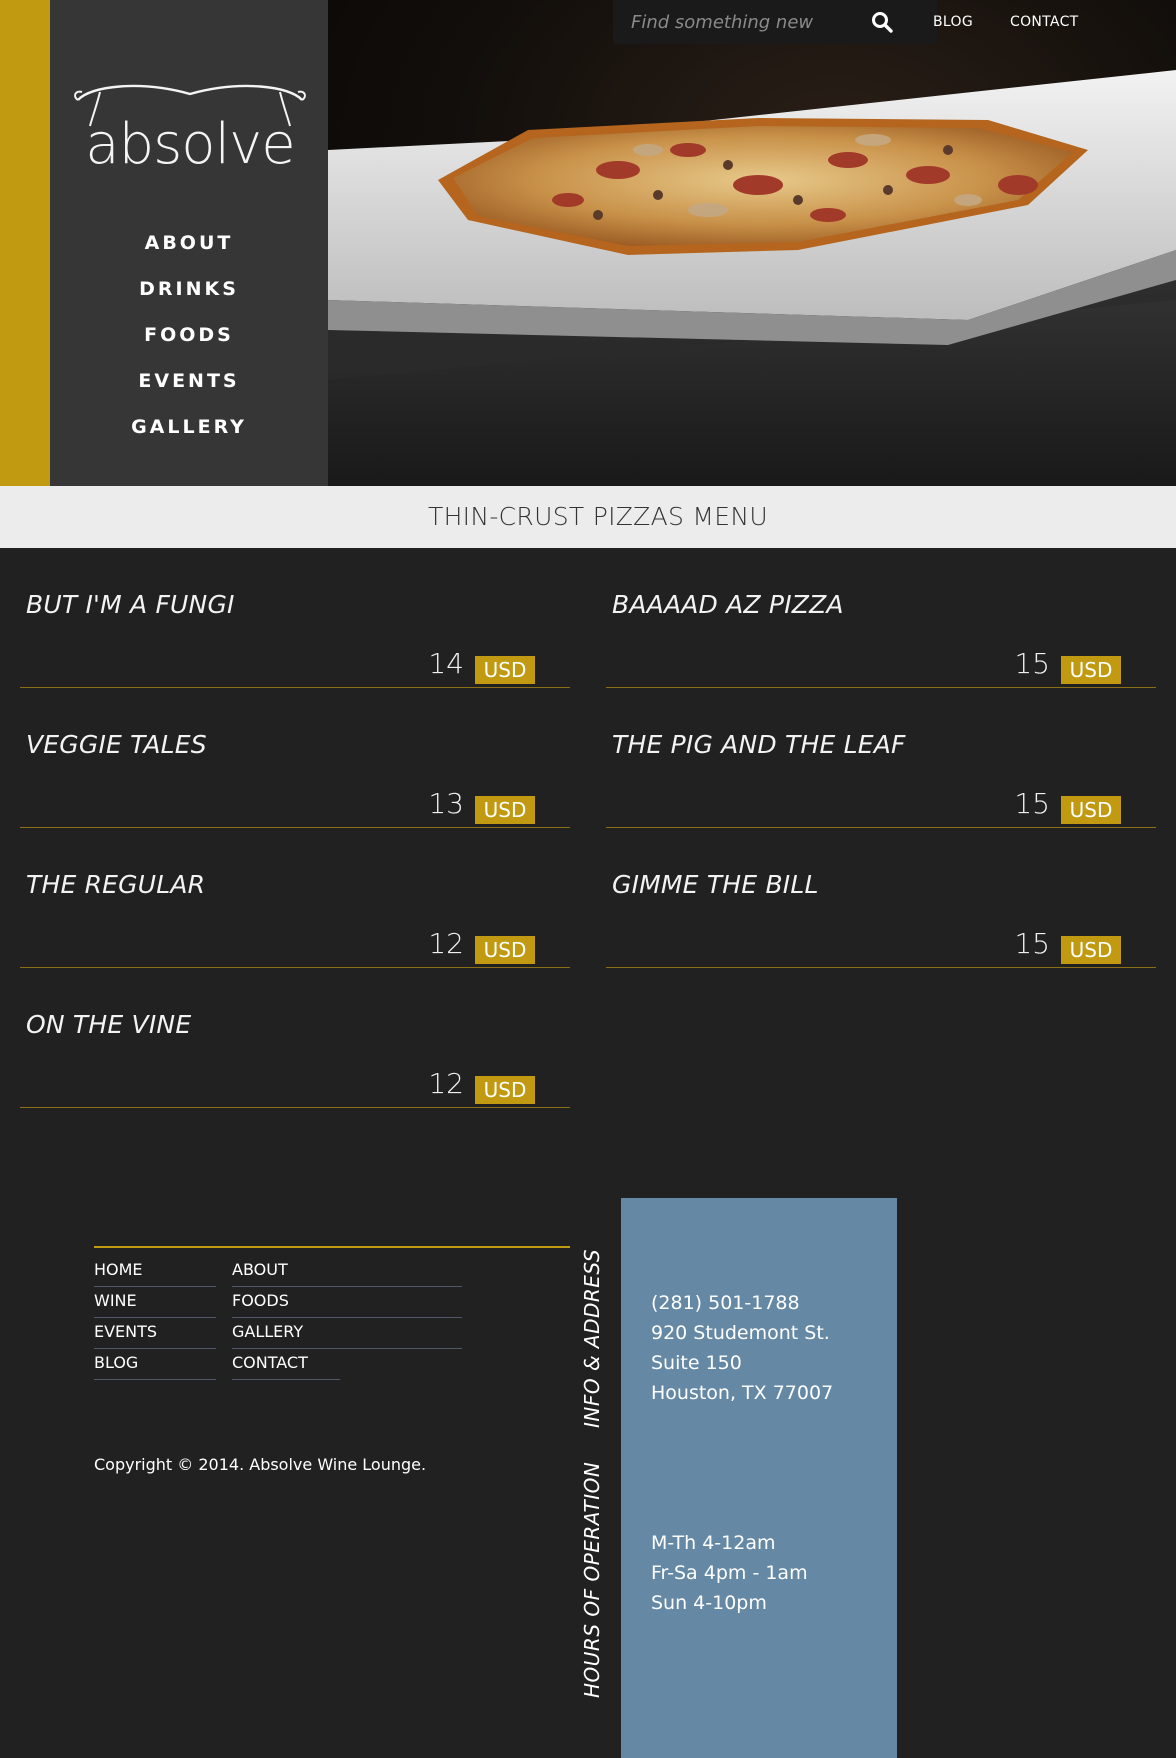  Describe the element at coordinates (882, 22) in the screenshot. I see `search-icon` at that location.